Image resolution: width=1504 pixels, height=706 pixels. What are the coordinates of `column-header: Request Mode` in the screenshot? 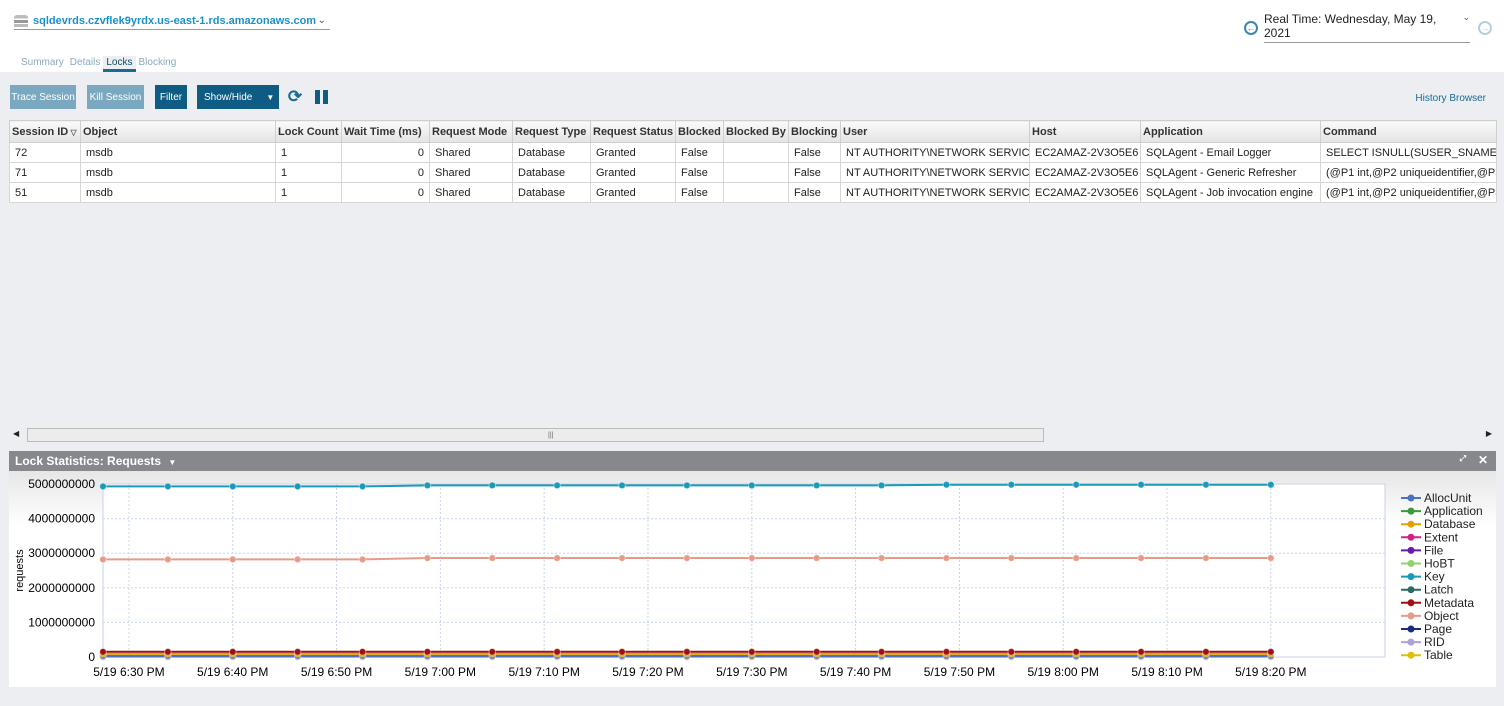 It's located at (471, 131).